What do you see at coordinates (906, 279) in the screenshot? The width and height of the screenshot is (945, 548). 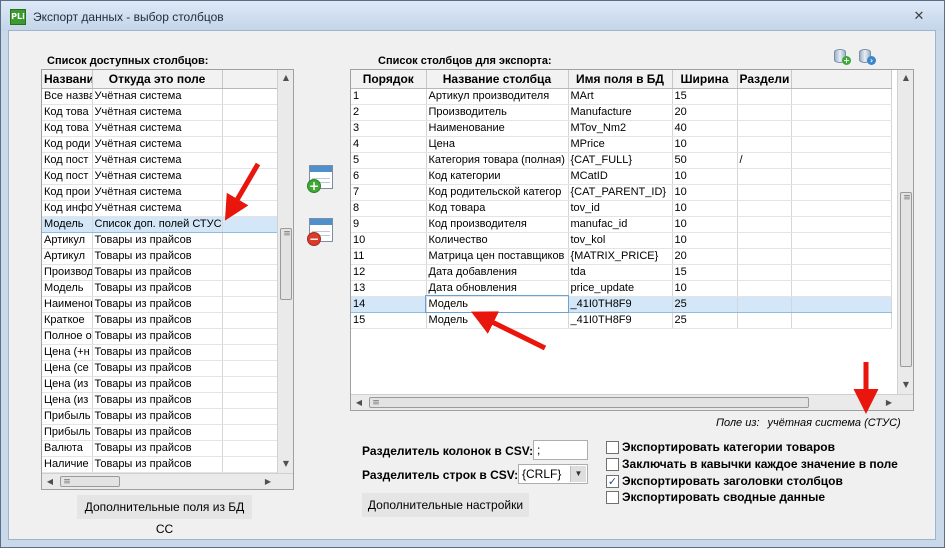 I see `scroll-thumb` at bounding box center [906, 279].